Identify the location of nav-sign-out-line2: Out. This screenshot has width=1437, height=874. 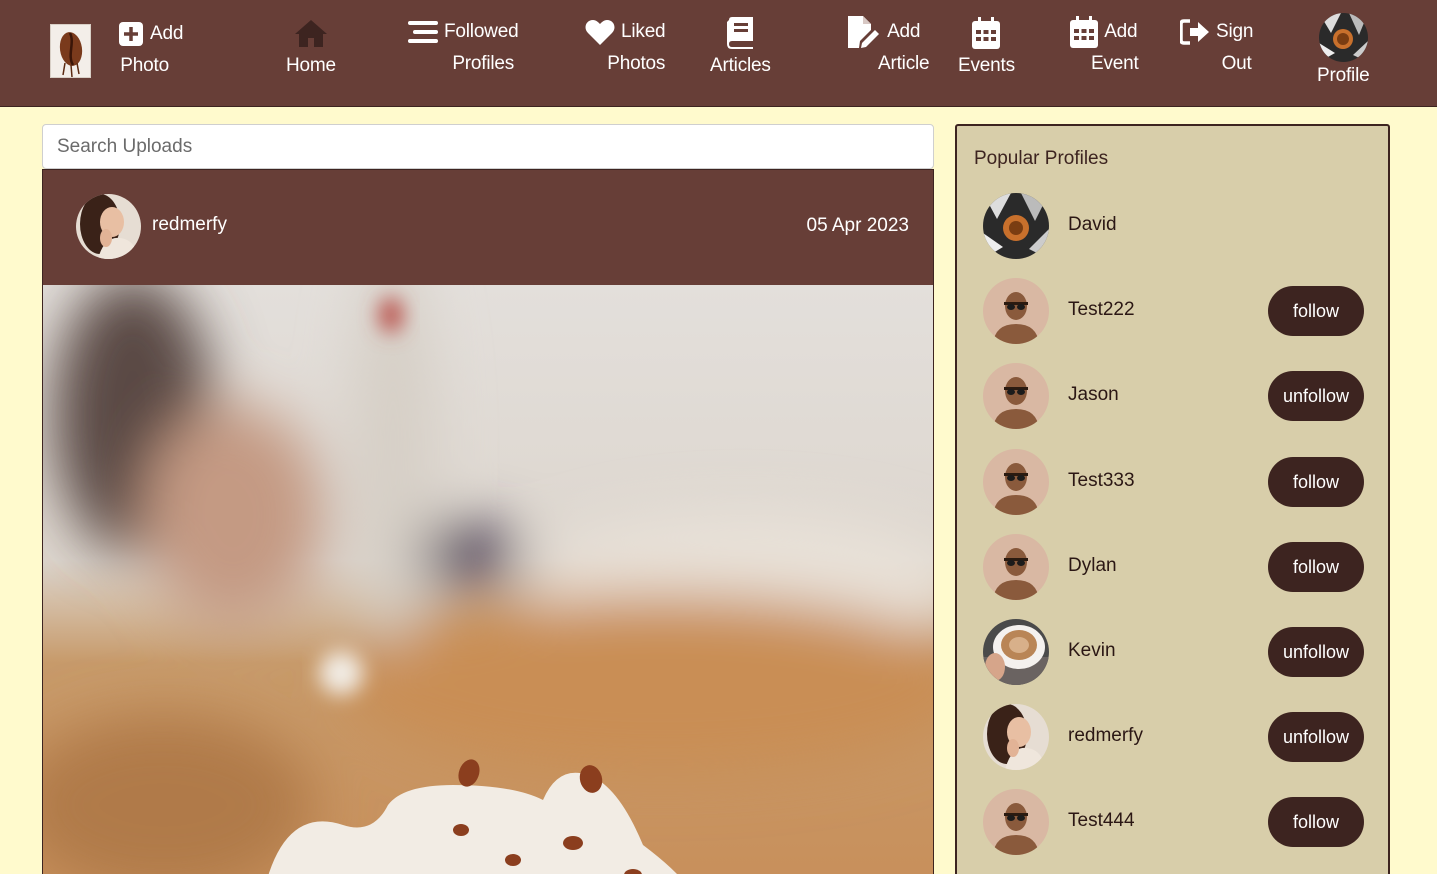
(1236, 63).